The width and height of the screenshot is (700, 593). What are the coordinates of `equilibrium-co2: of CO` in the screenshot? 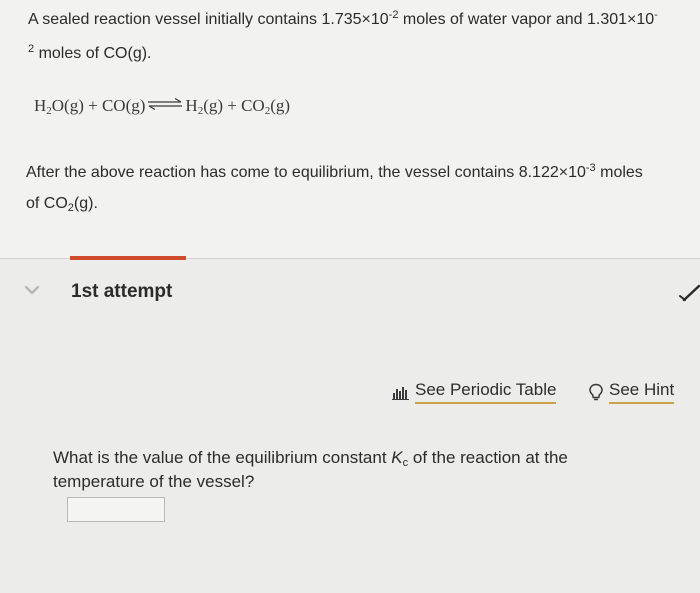 It's located at (47, 203).